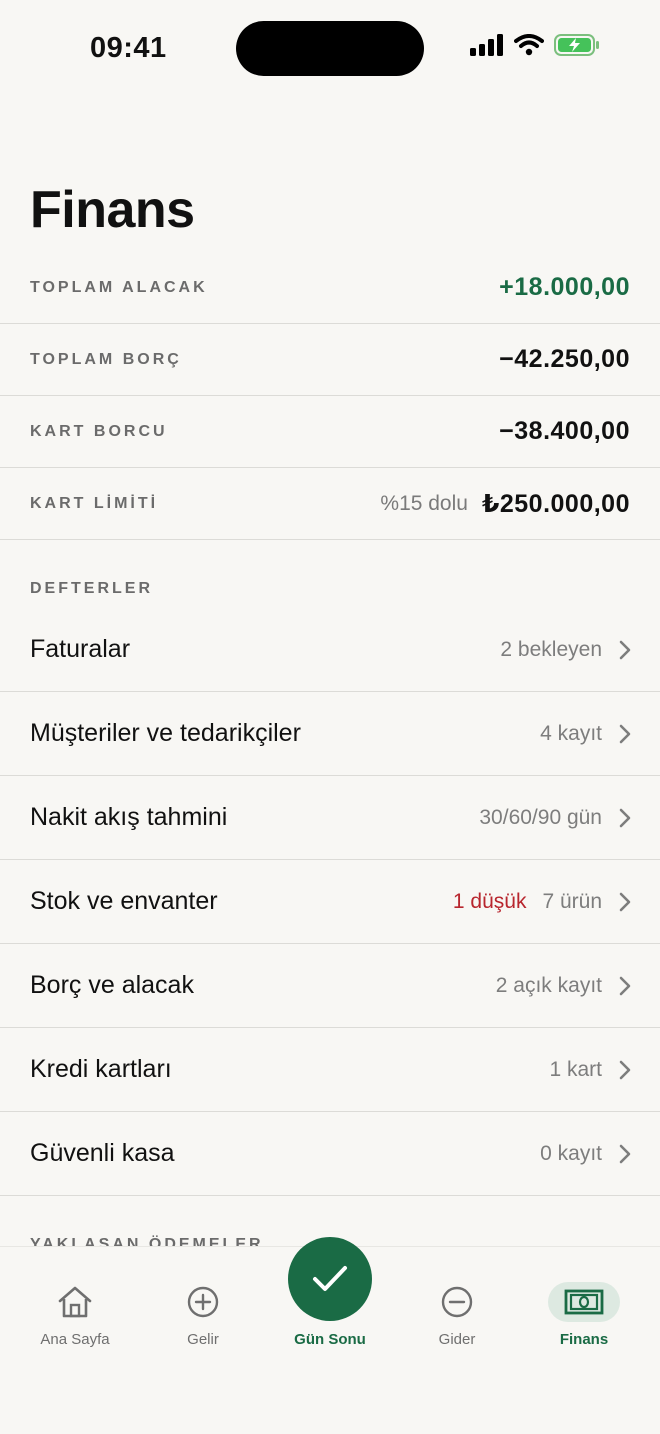 The height and width of the screenshot is (1434, 660). I want to click on banknote-icon, so click(584, 1302).